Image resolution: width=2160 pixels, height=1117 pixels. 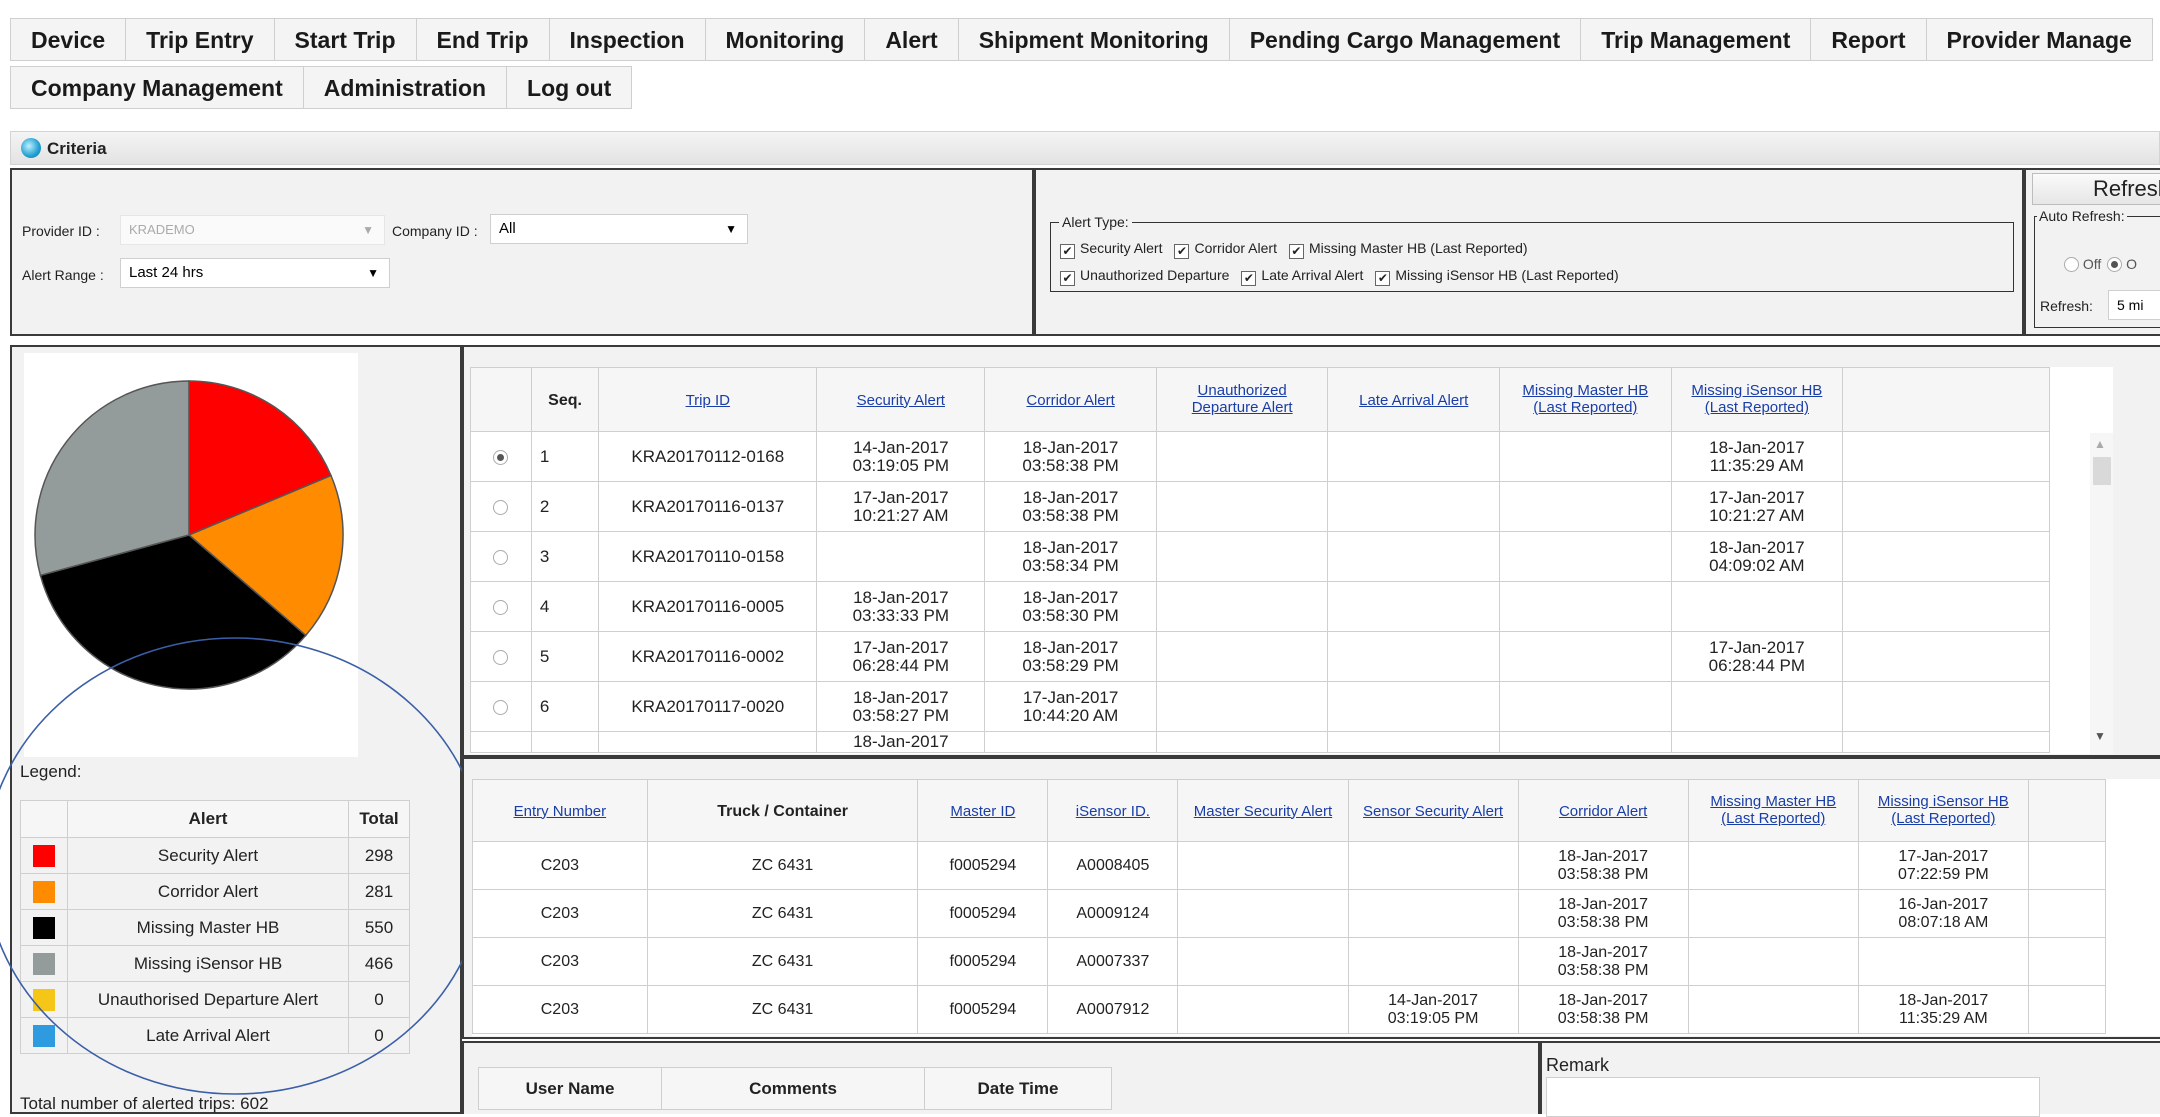 I want to click on scroll-thumb, so click(x=2102, y=471).